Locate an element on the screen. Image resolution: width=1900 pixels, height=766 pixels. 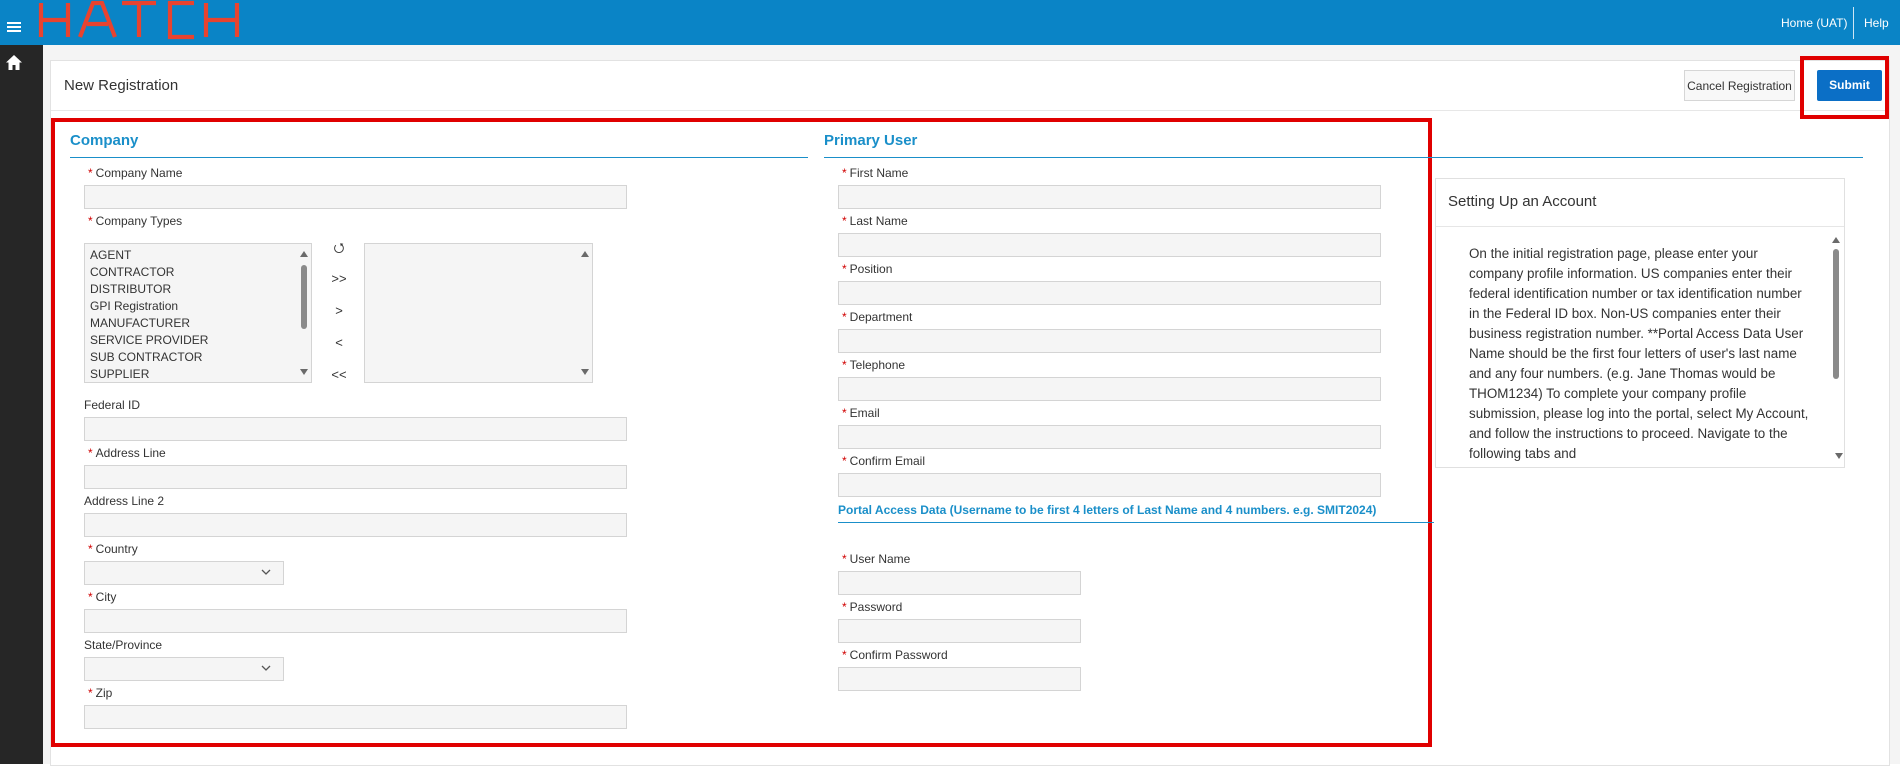
list-item: CONTRACTOR is located at coordinates (191, 272).